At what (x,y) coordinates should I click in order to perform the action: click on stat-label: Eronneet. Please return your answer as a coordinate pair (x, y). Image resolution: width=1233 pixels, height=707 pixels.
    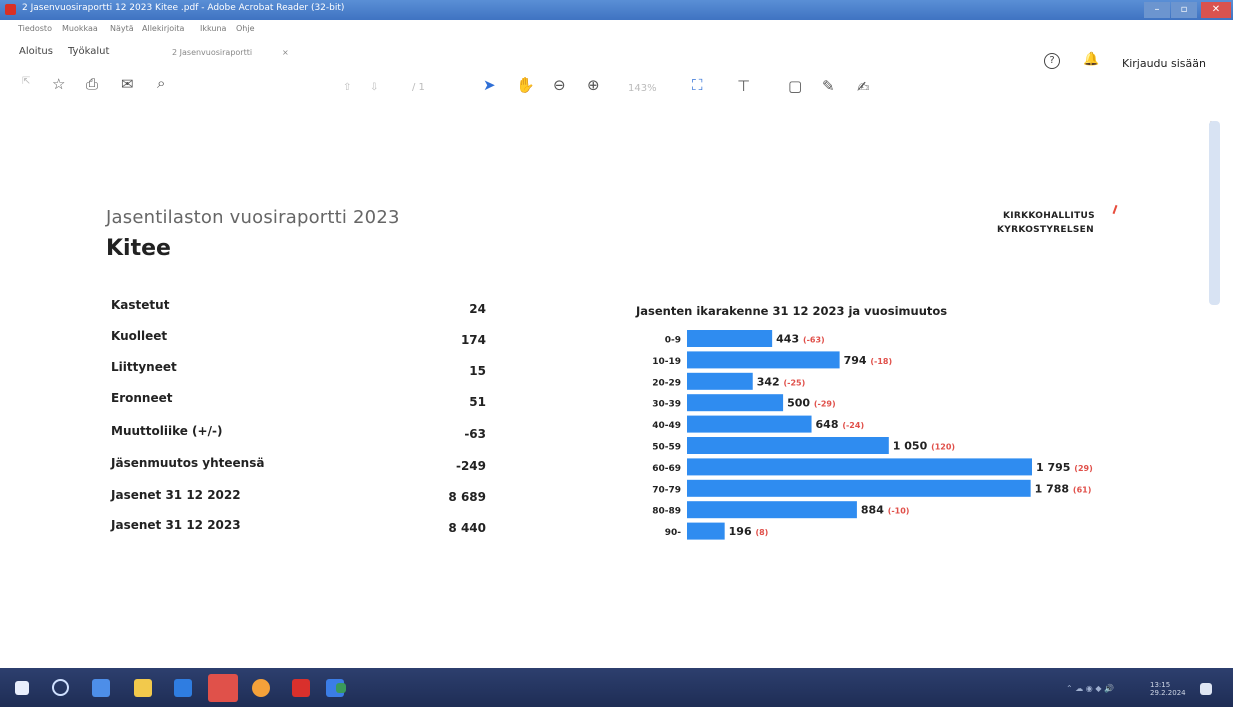
    Looking at the image, I should click on (142, 398).